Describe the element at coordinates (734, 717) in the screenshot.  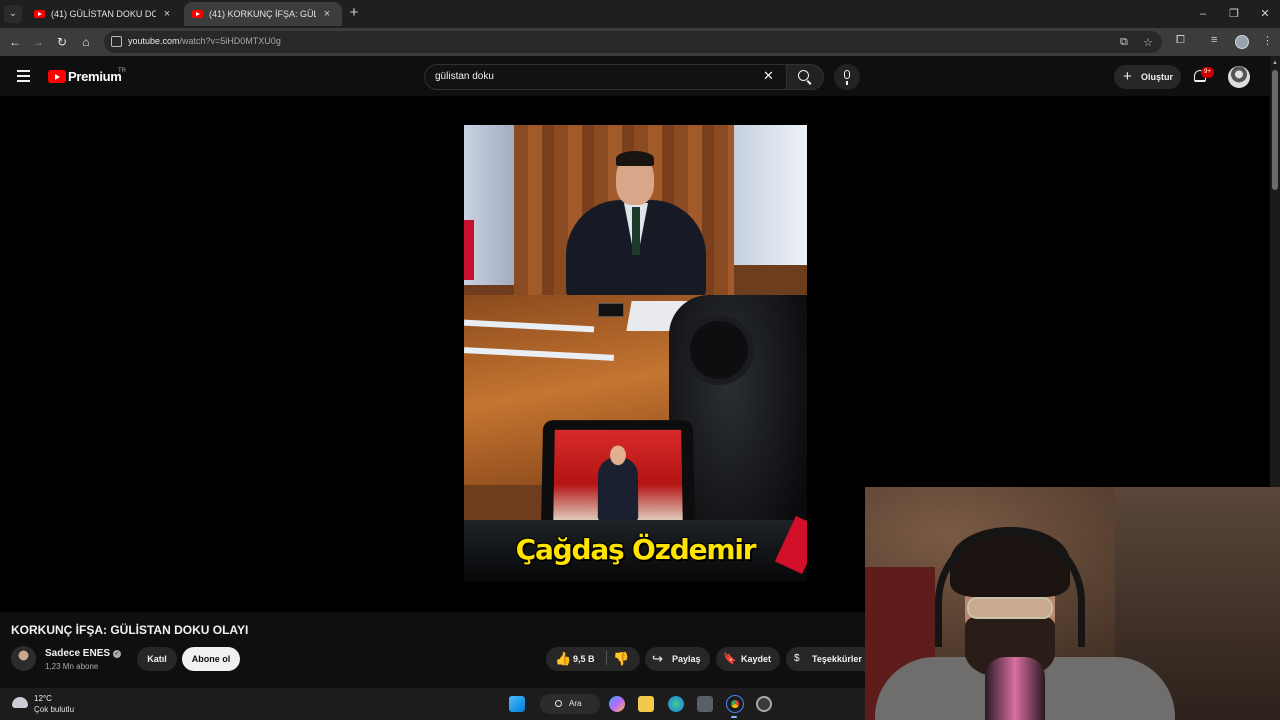
I see `active-app-indicator` at that location.